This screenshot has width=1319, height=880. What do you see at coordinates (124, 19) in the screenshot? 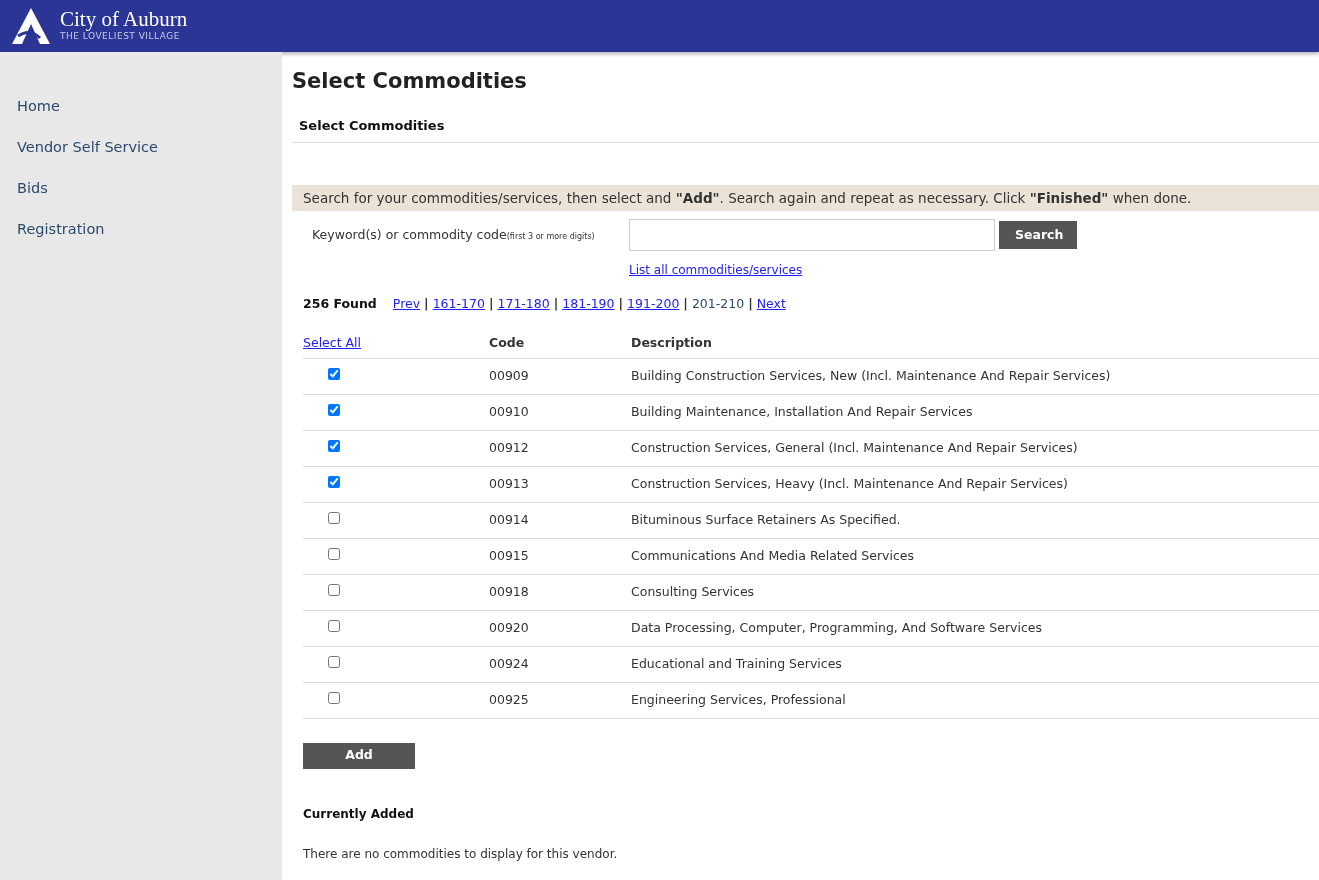
I see `site-title: City of Auburn` at bounding box center [124, 19].